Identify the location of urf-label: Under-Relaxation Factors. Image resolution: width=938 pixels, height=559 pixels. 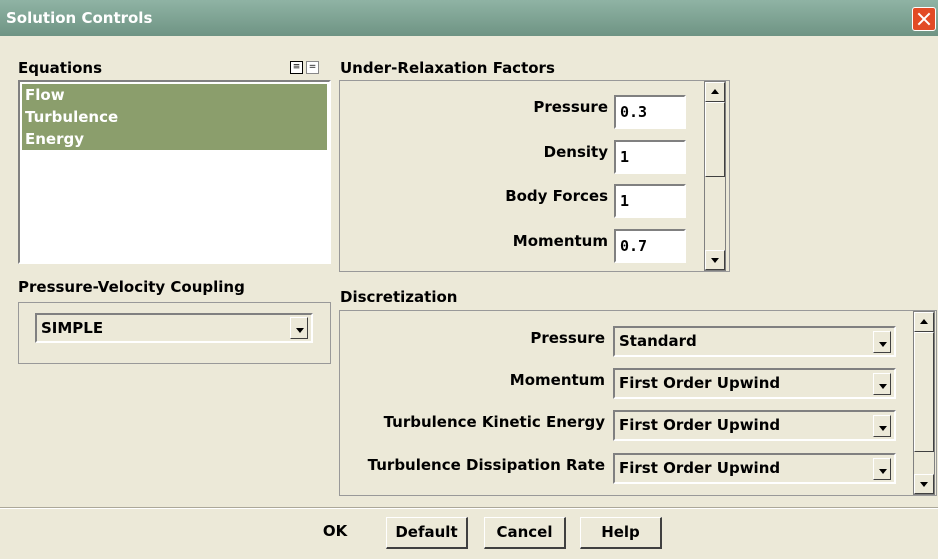
(447, 68).